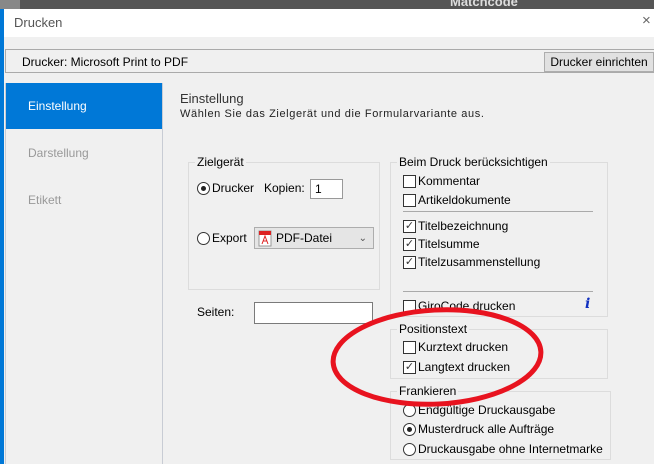 The image size is (654, 464). What do you see at coordinates (587, 304) in the screenshot?
I see `info-icon: i` at bounding box center [587, 304].